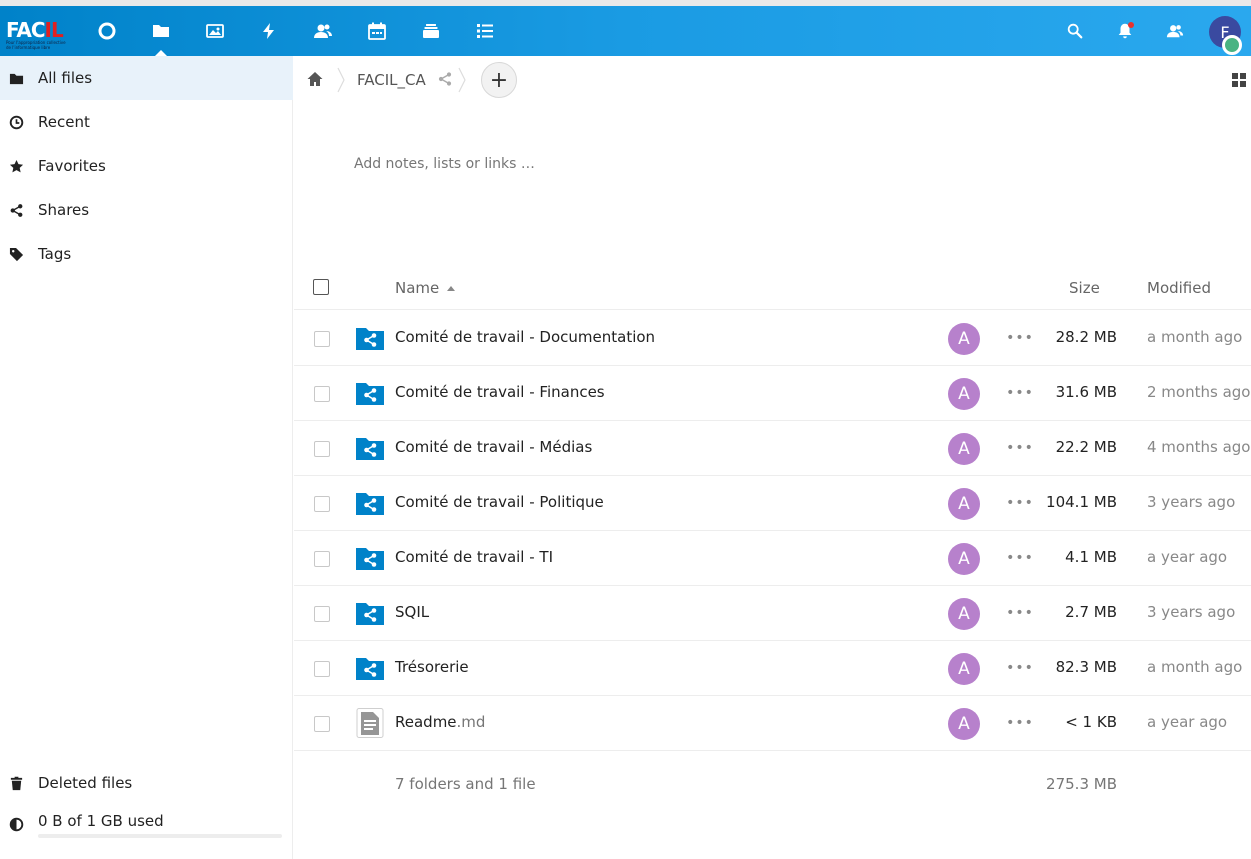 Image resolution: width=1251 pixels, height=859 pixels. Describe the element at coordinates (772, 668) in the screenshot. I see `table-row: Trésorerie A ••• 82.3 MB a month ago` at that location.